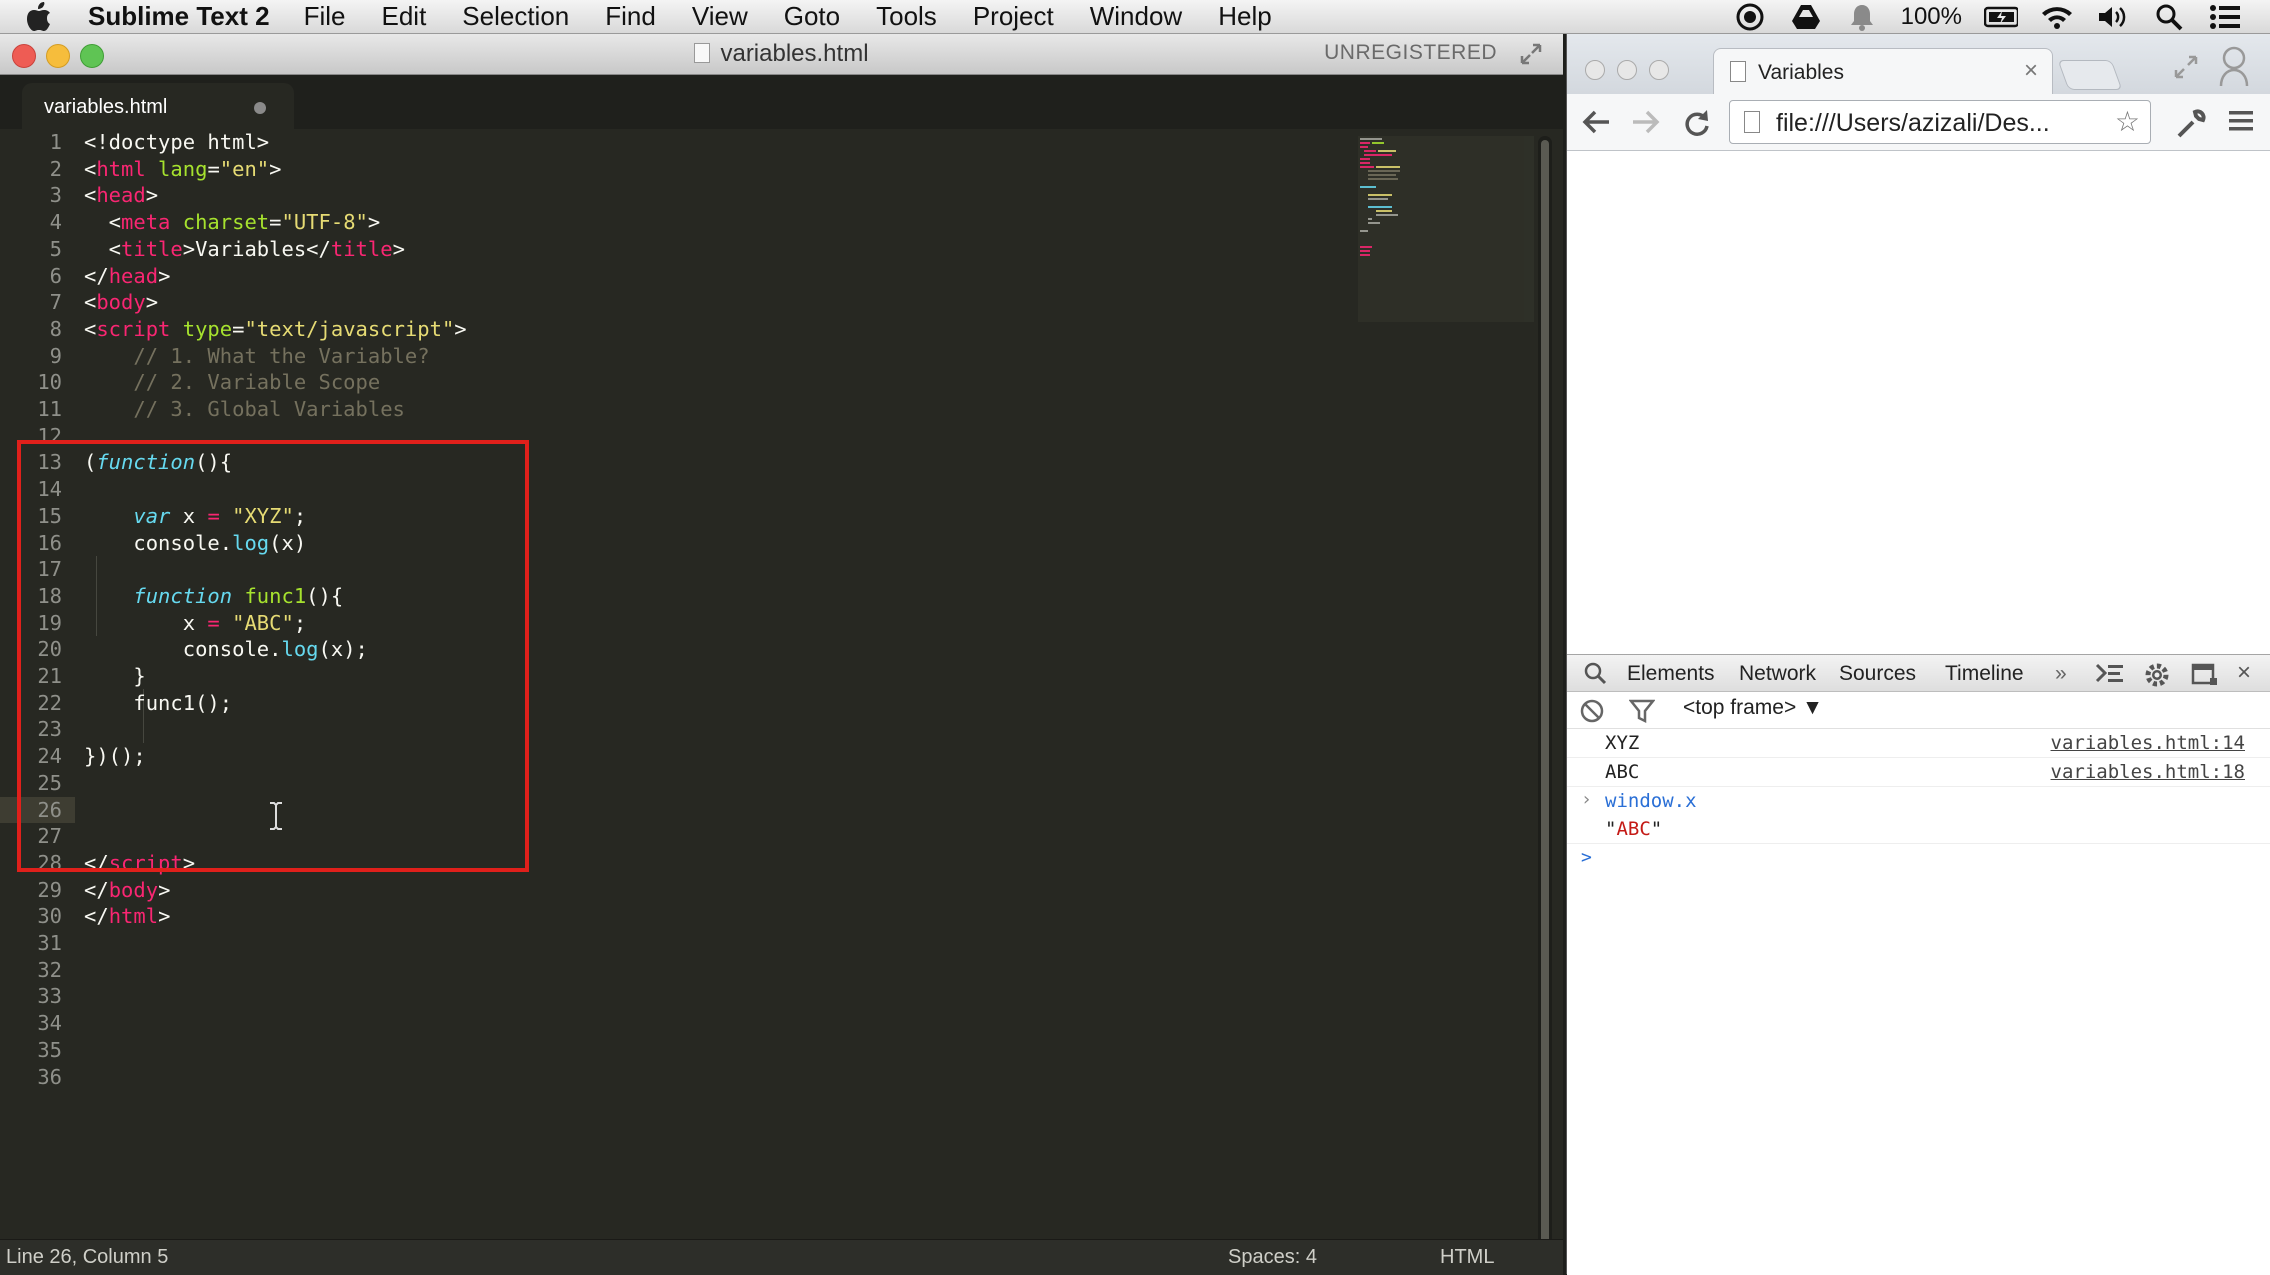 This screenshot has height=1275, width=2270. What do you see at coordinates (49, 836) in the screenshot?
I see `line-number: 27` at bounding box center [49, 836].